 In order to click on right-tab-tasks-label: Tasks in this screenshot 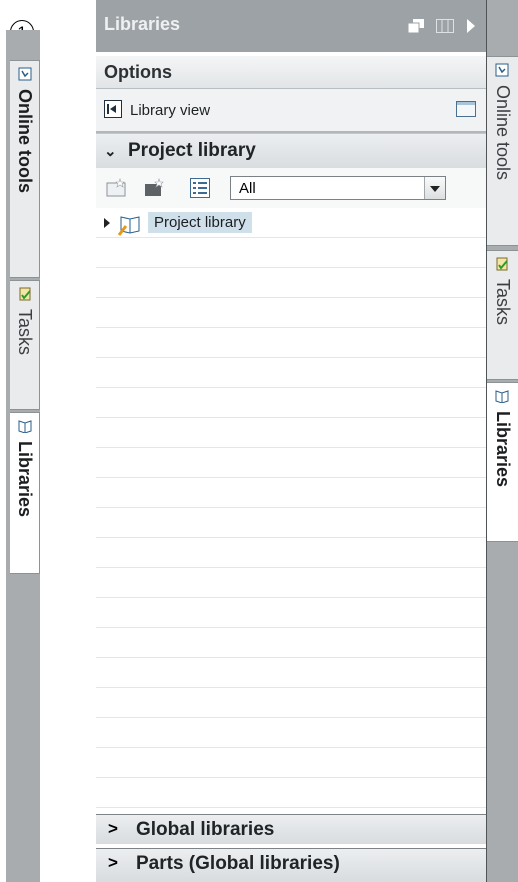, I will do `click(502, 302)`.